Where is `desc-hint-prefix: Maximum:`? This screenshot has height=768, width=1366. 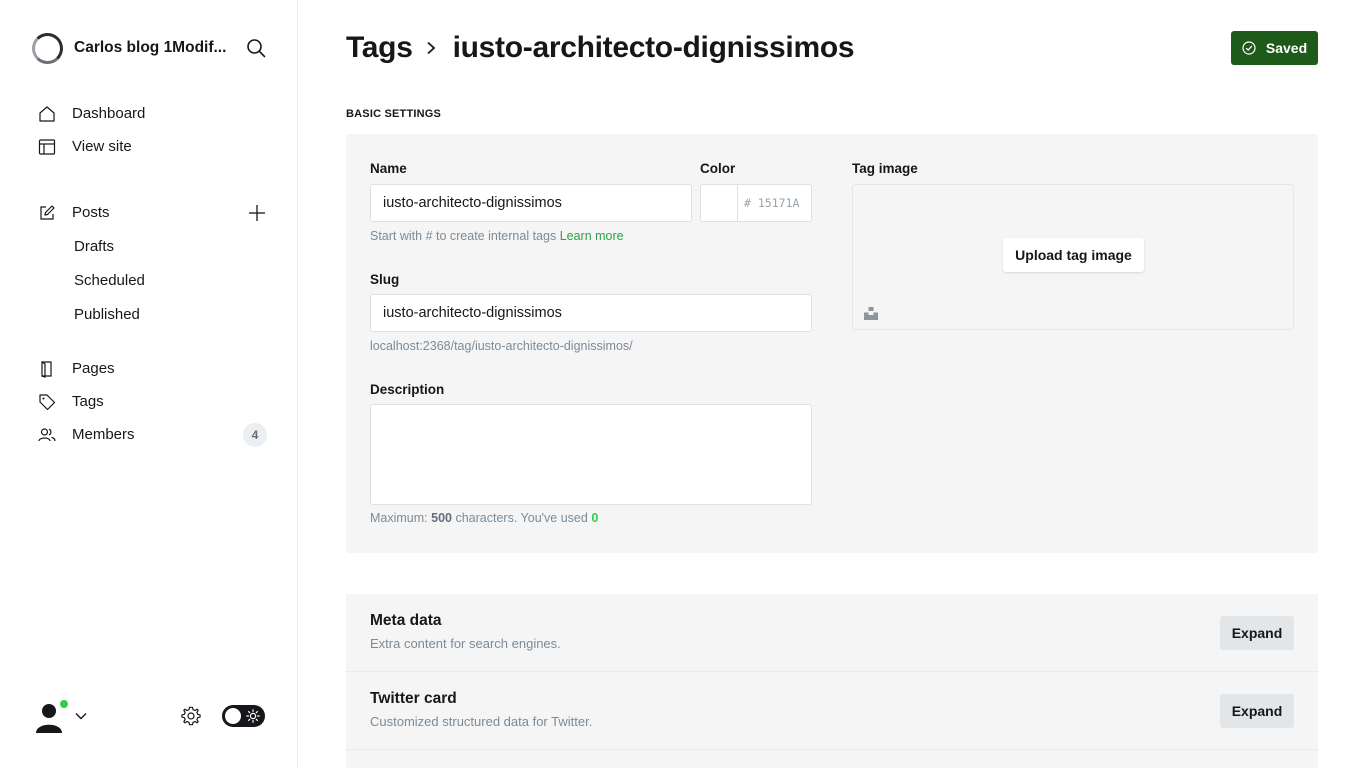 desc-hint-prefix: Maximum: is located at coordinates (399, 518).